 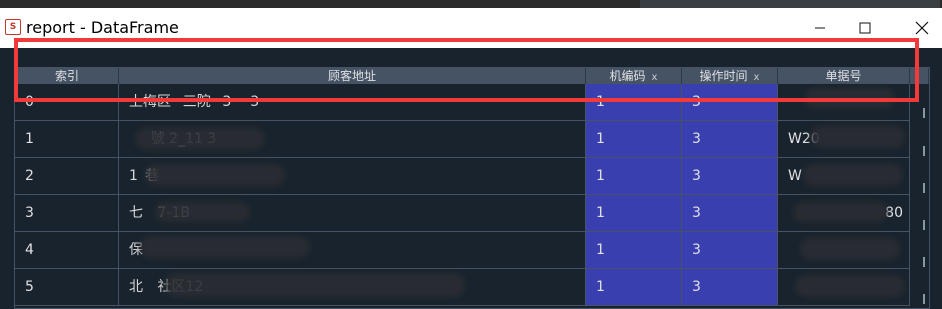 I want to click on minimize-button, so click(x=820, y=28).